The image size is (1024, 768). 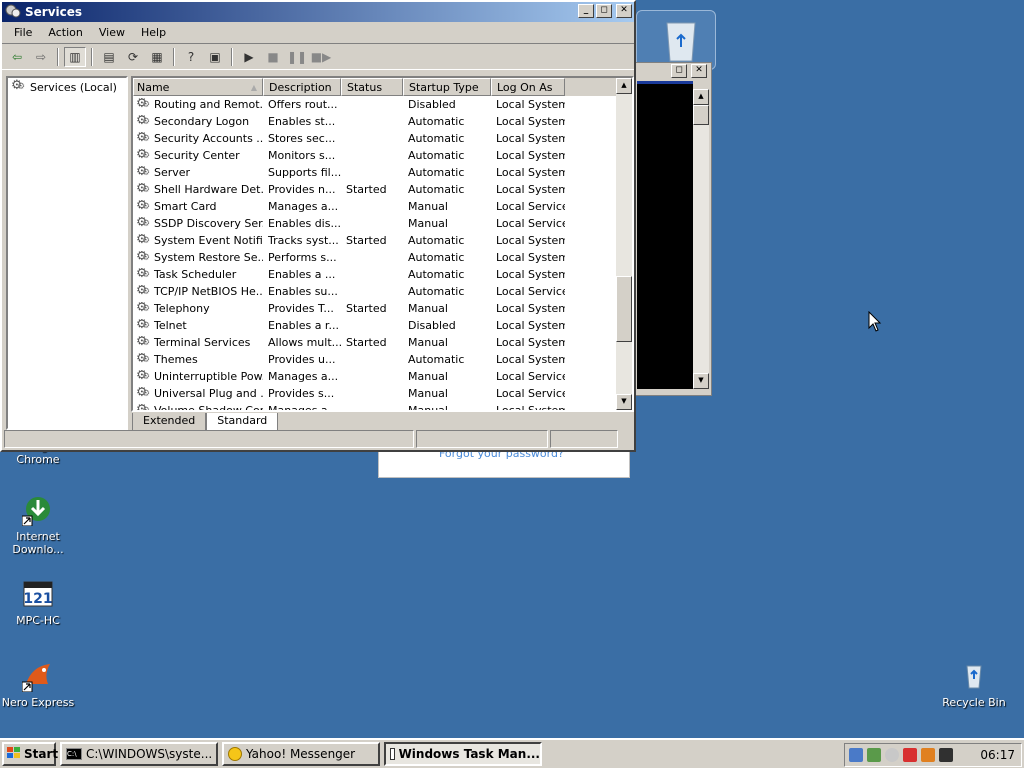 I want to click on network-icon, so click(x=856, y=755).